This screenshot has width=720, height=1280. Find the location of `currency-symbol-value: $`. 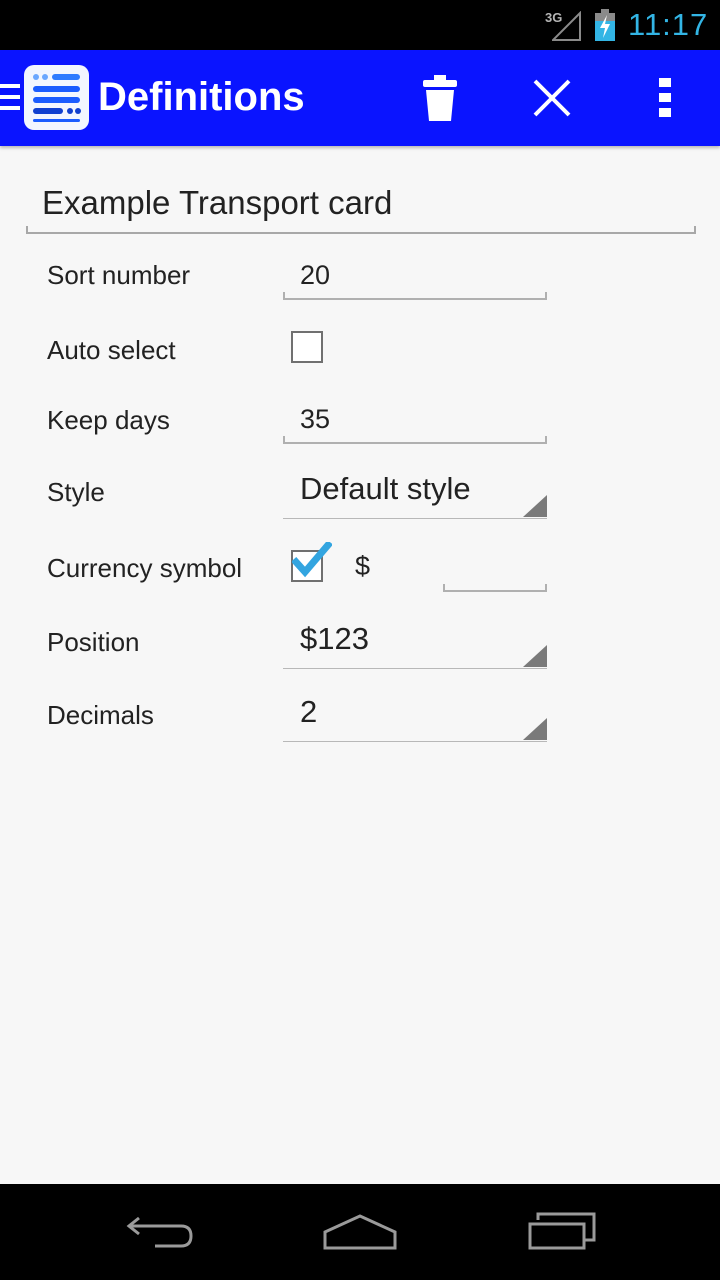

currency-symbol-value: $ is located at coordinates (363, 566).